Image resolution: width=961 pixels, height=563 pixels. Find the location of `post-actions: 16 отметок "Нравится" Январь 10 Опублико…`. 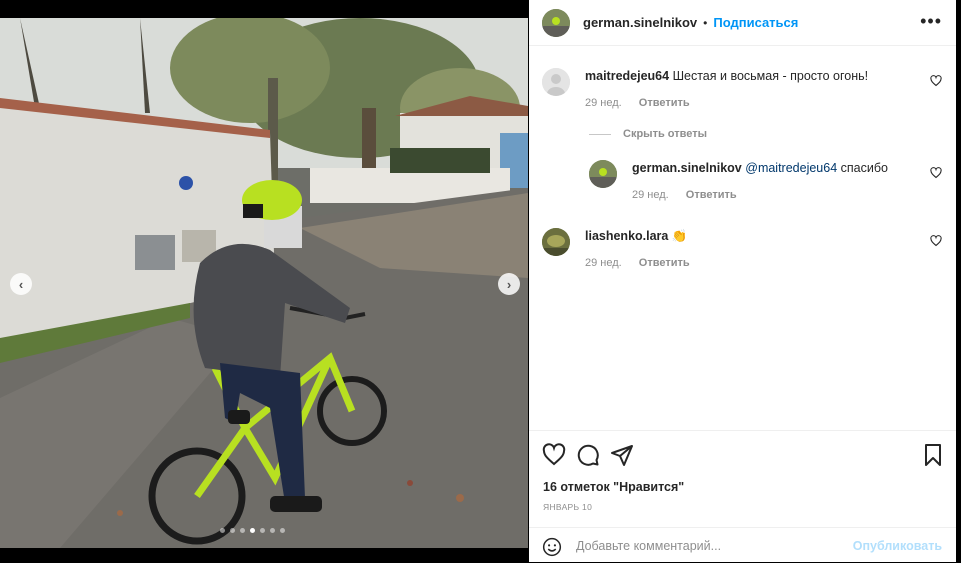

post-actions: 16 отметок "Нравится" Январь 10 Опублико… is located at coordinates (742, 496).